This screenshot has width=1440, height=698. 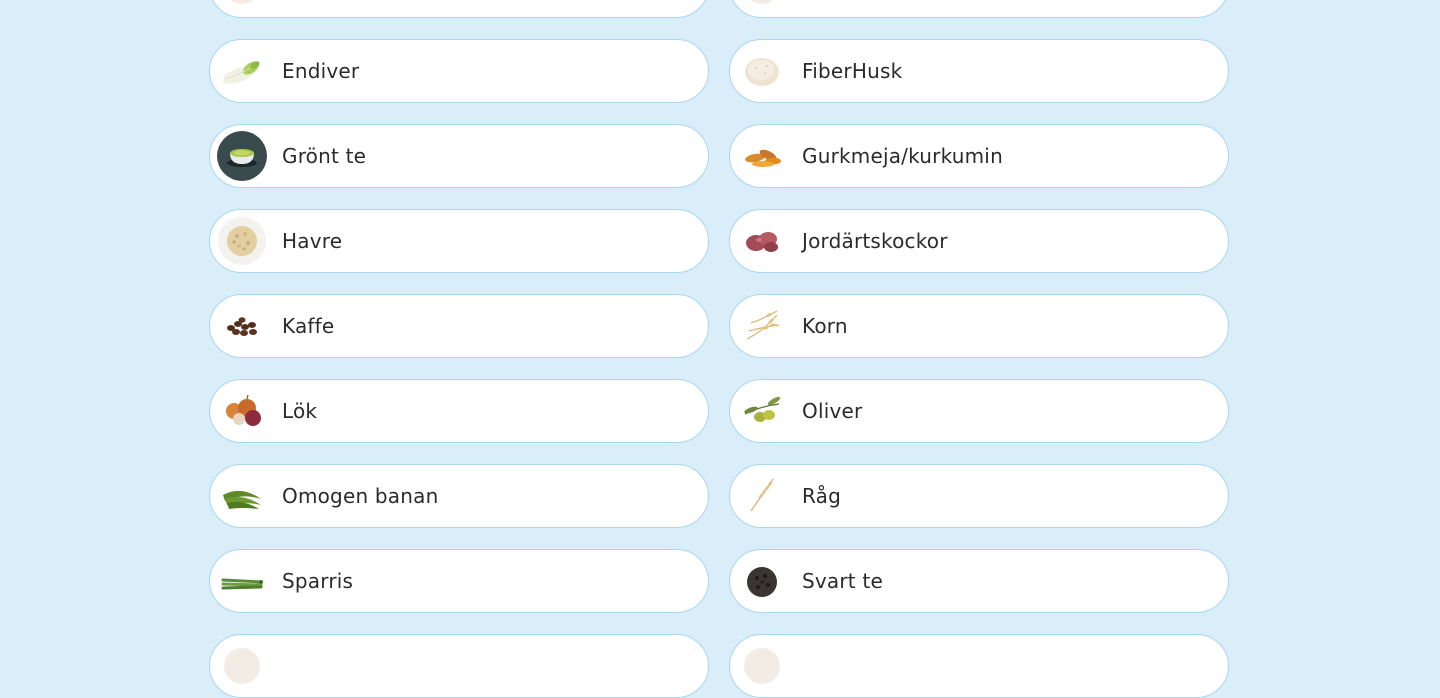 What do you see at coordinates (360, 496) in the screenshot?
I see `ingredient-label: Omogen banan` at bounding box center [360, 496].